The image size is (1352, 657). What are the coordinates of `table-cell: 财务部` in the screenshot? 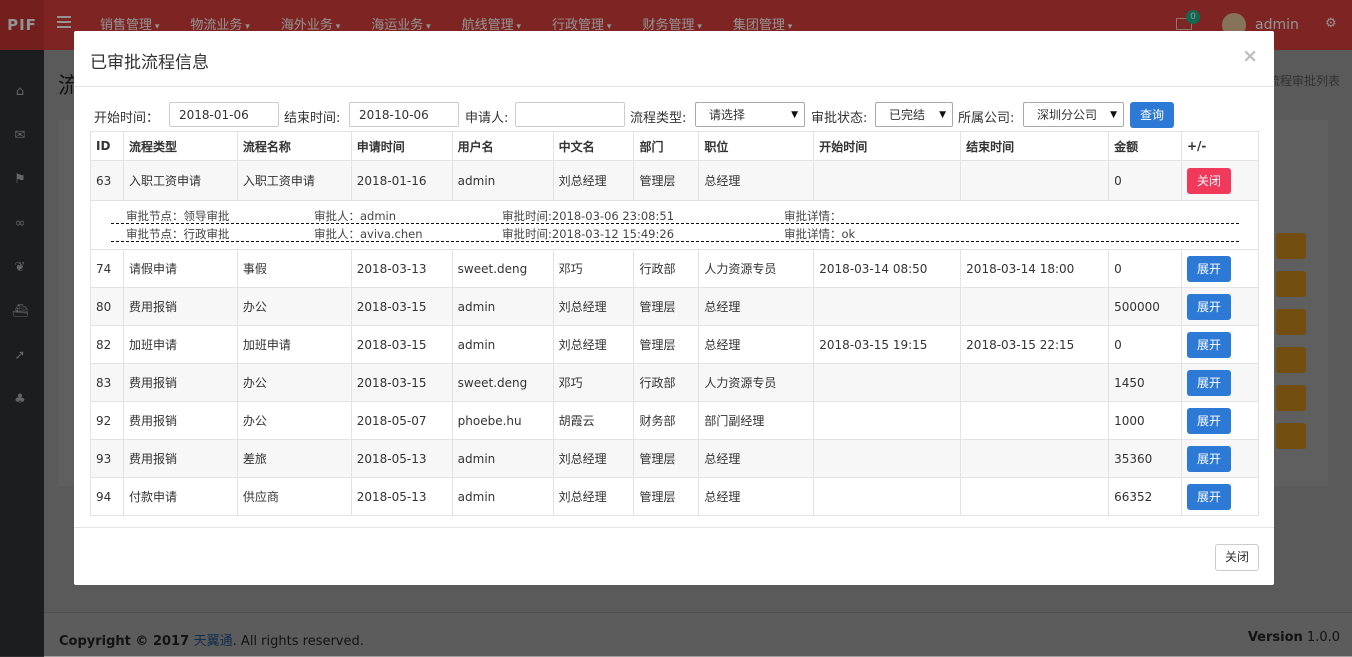 It's located at (666, 420).